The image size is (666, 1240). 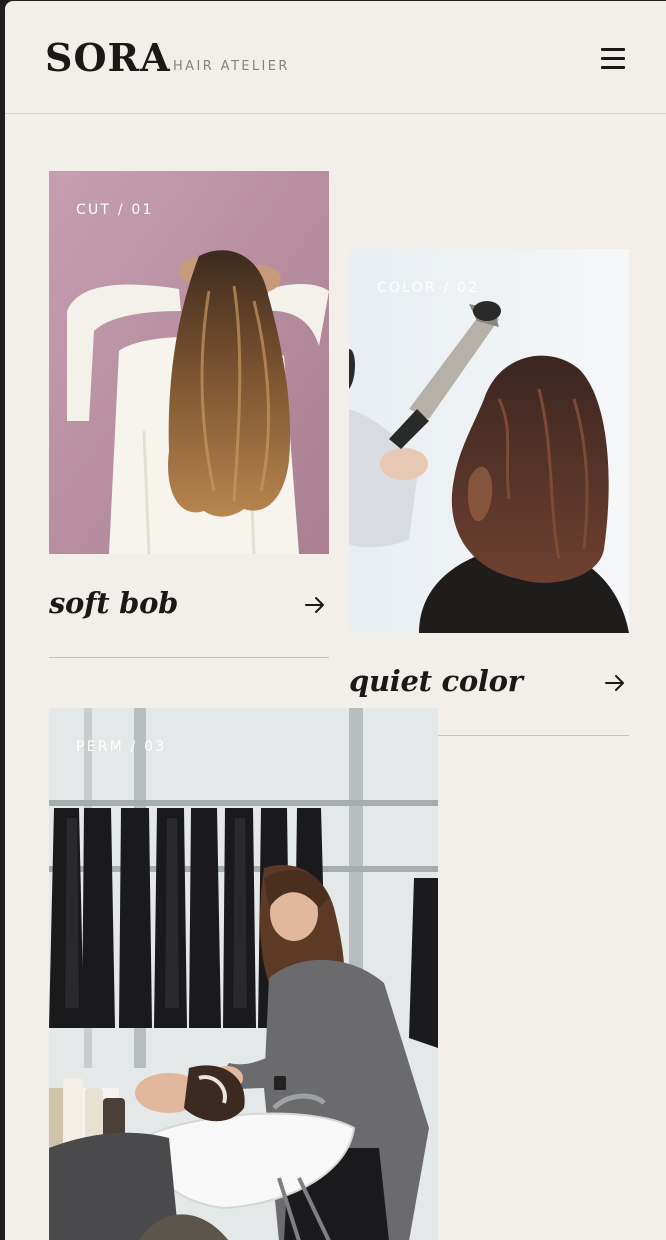 I want to click on woman-holding-wavy-hair-photo, so click(x=189, y=362).